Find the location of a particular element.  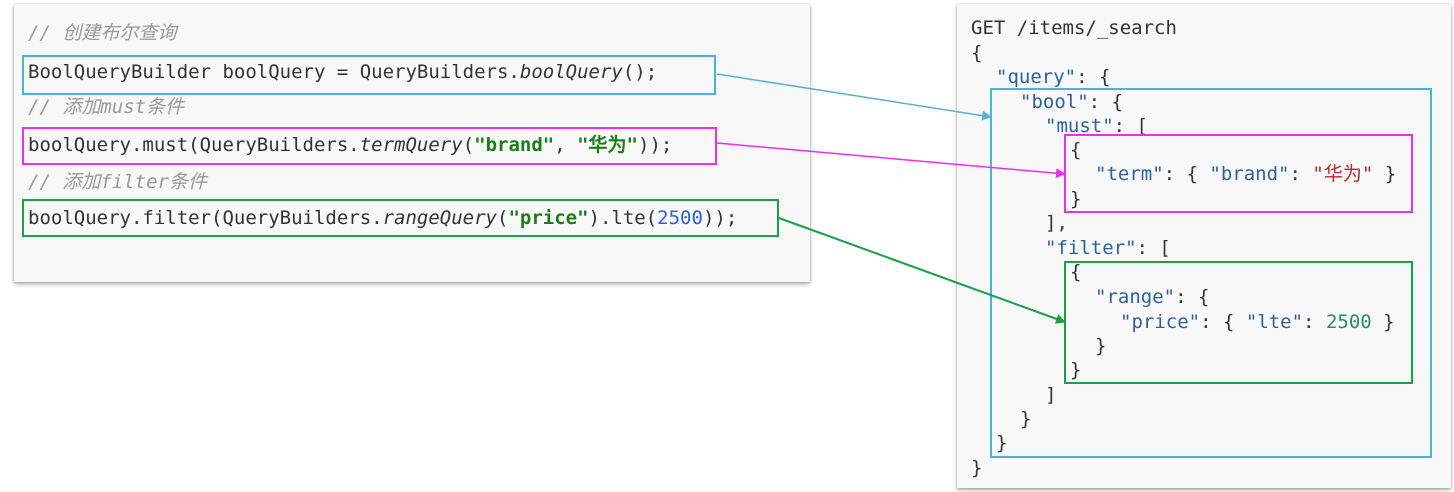

filter-arrow is located at coordinates (922, 270).